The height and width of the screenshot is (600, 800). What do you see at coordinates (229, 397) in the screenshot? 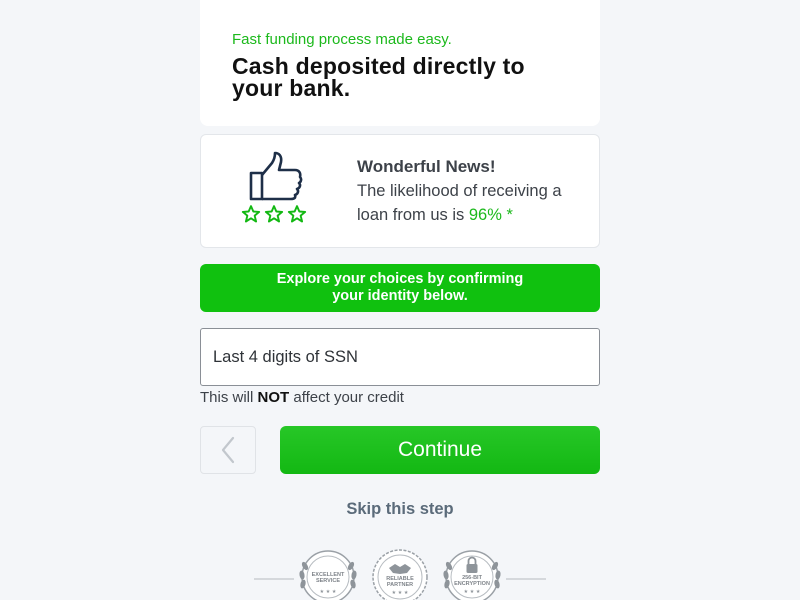
I see `credit-note-prefix: This will` at bounding box center [229, 397].